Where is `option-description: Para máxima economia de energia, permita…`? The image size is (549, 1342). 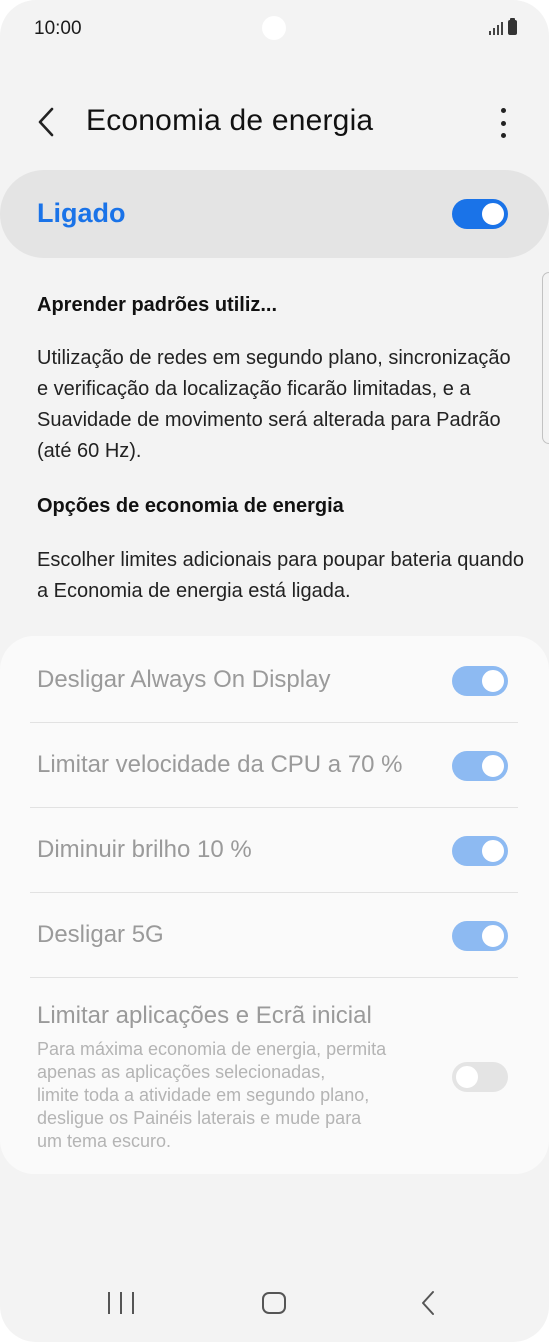 option-description: Para máxima economia de energia, permita… is located at coordinates (227, 1095).